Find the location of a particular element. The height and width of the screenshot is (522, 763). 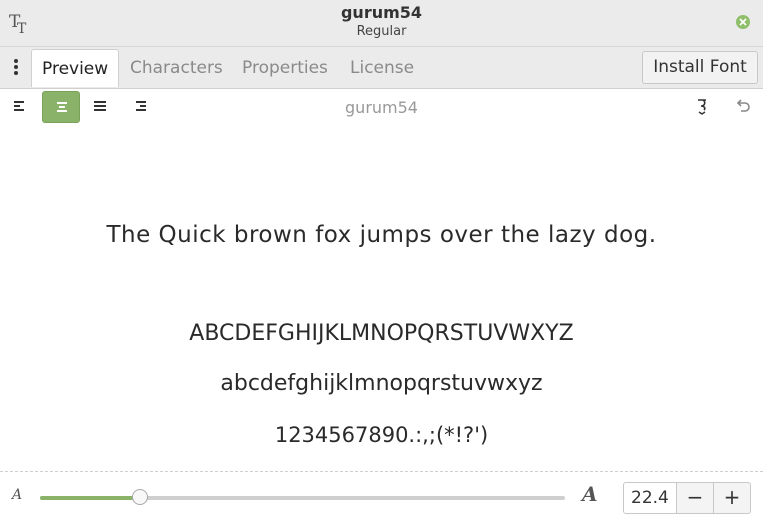

title-bar: T T gurum54 Regular is located at coordinates (381, 23).